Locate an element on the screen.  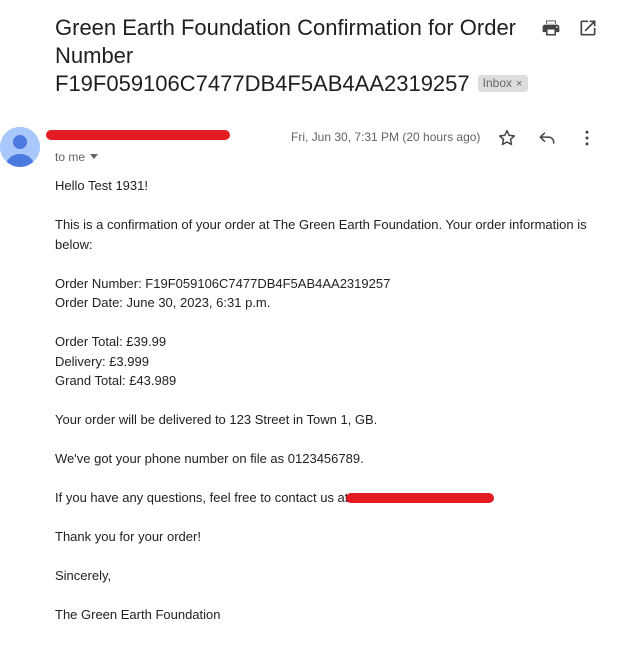
recipient-toggle: to me is located at coordinates (77, 157).